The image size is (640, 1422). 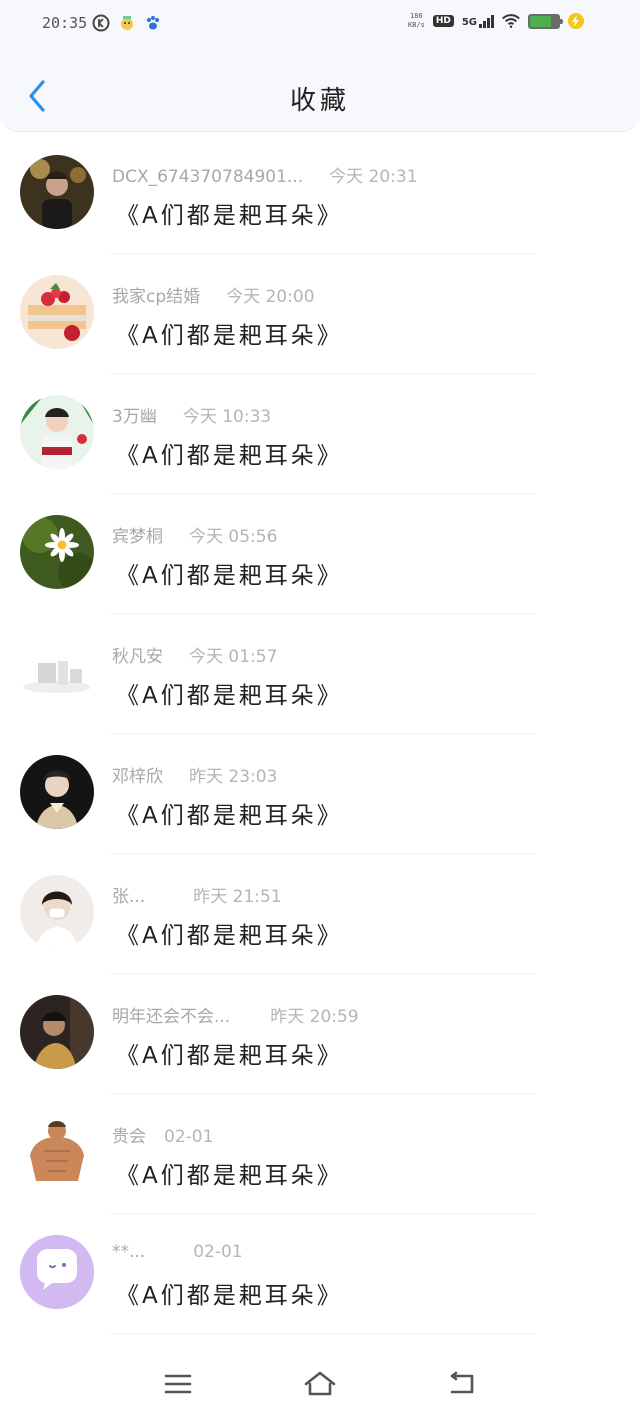 I want to click on list-item: 我家cp结婚 今天 20:00 《A们都是耙耳朵》, so click(x=320, y=314).